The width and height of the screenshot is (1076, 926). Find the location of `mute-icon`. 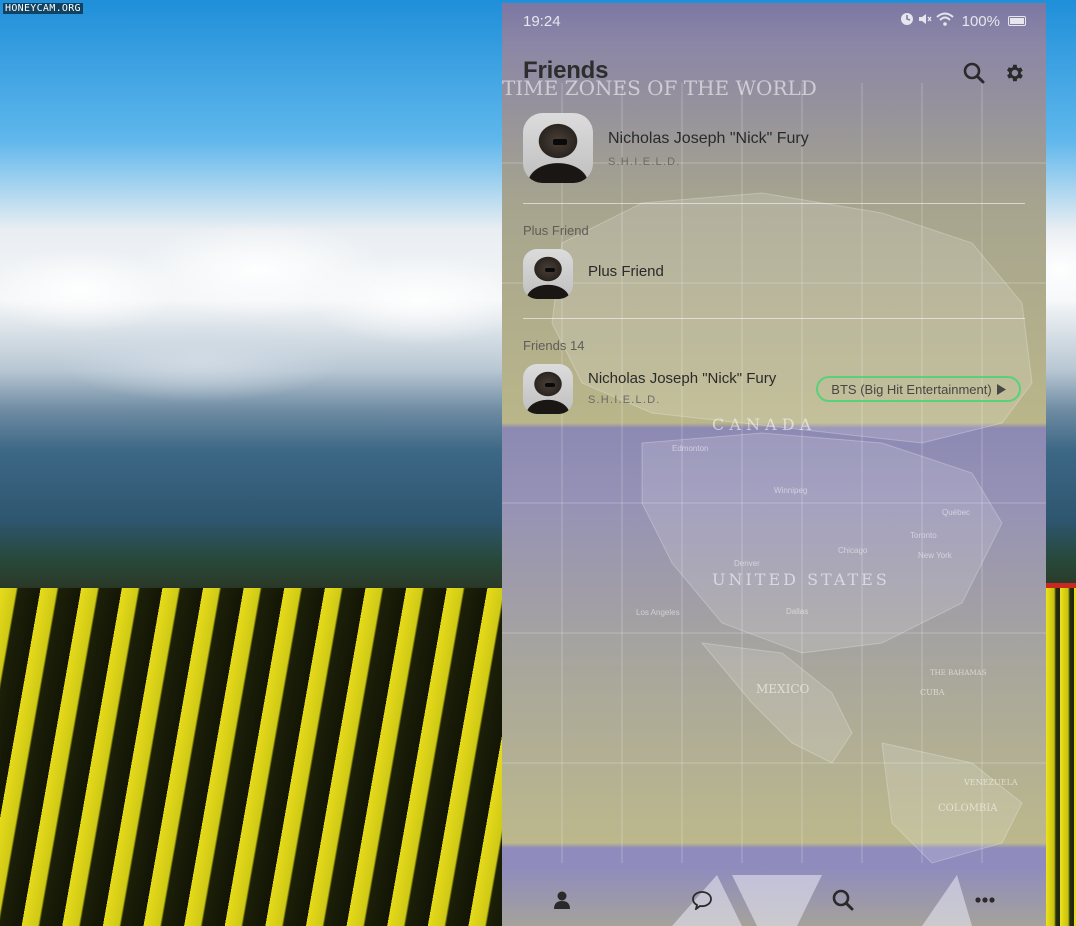

mute-icon is located at coordinates (925, 21).